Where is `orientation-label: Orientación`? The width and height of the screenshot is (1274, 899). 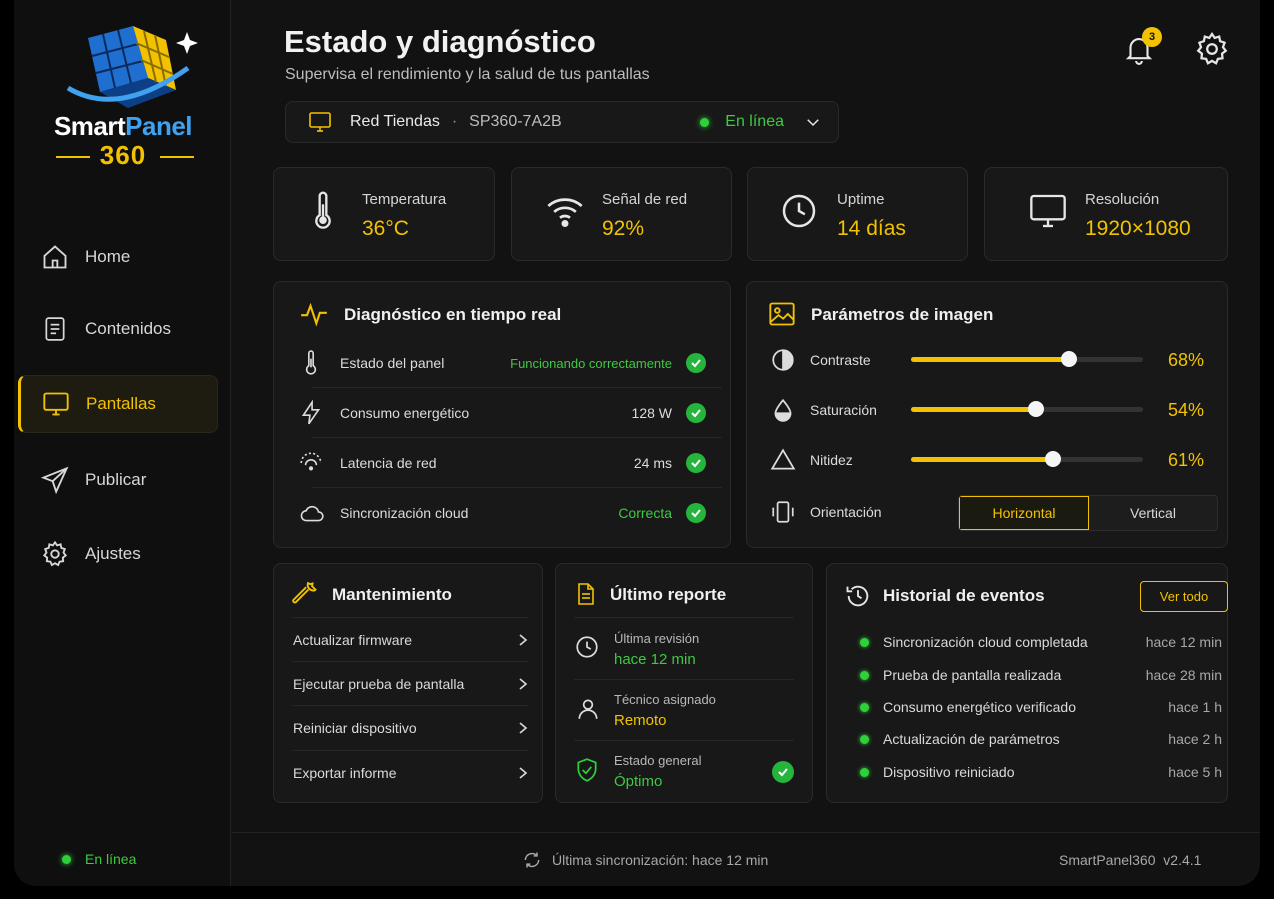 orientation-label: Orientación is located at coordinates (846, 512).